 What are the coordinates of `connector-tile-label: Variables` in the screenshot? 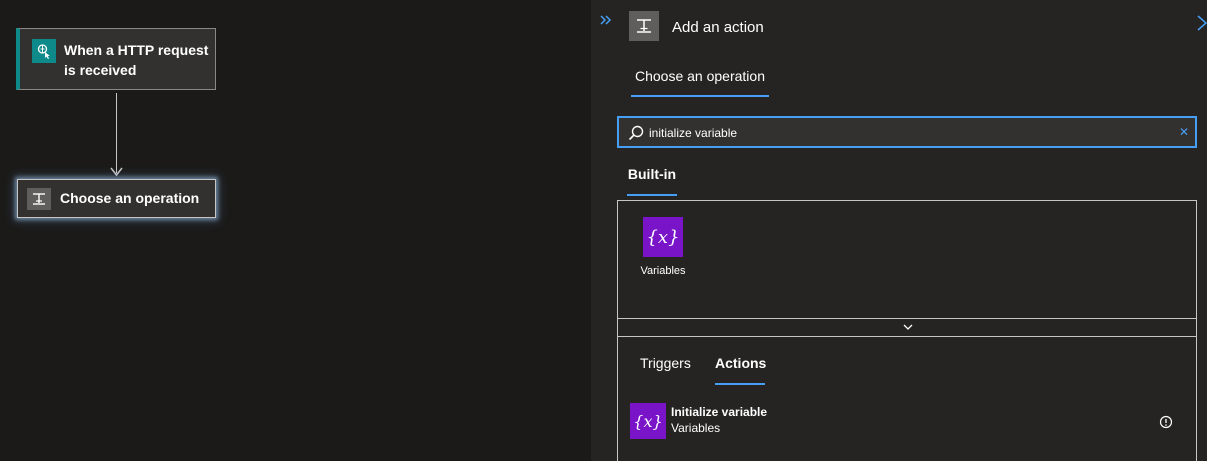 It's located at (663, 271).